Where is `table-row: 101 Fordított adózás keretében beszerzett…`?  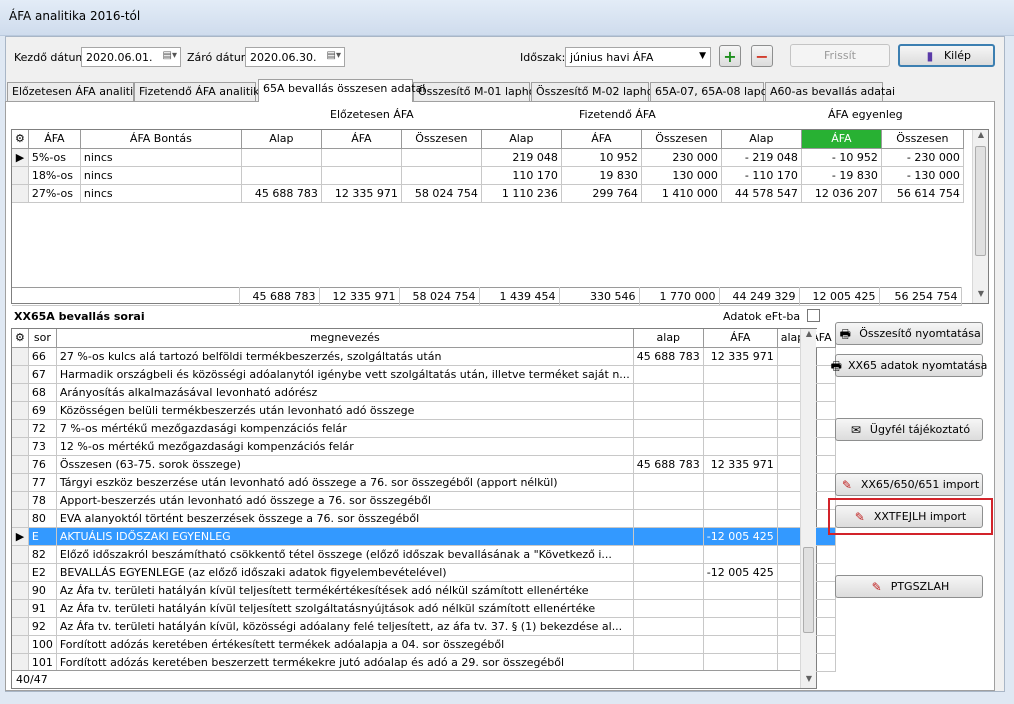
table-row: 101 Fordított adózás keretében beszerzett… is located at coordinates (424, 662).